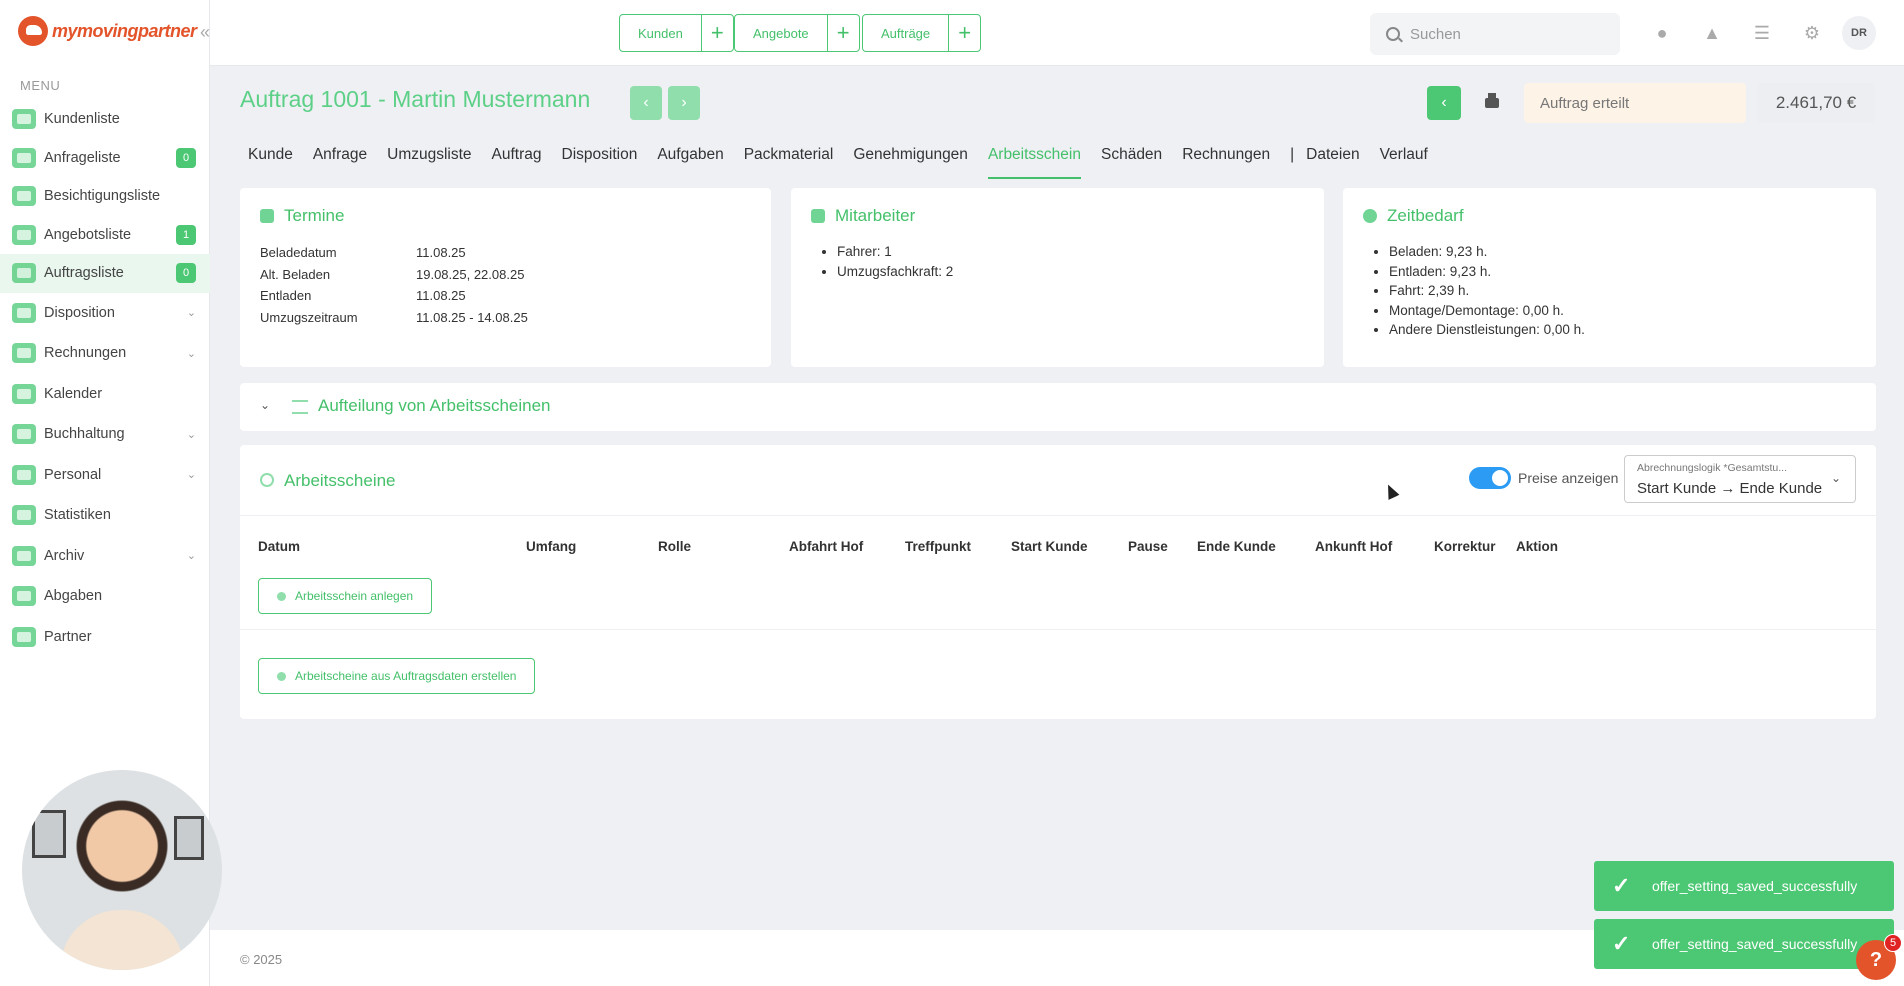 This screenshot has width=1904, height=986. I want to click on list-item: Umzugsfachkraft: 2, so click(895, 272).